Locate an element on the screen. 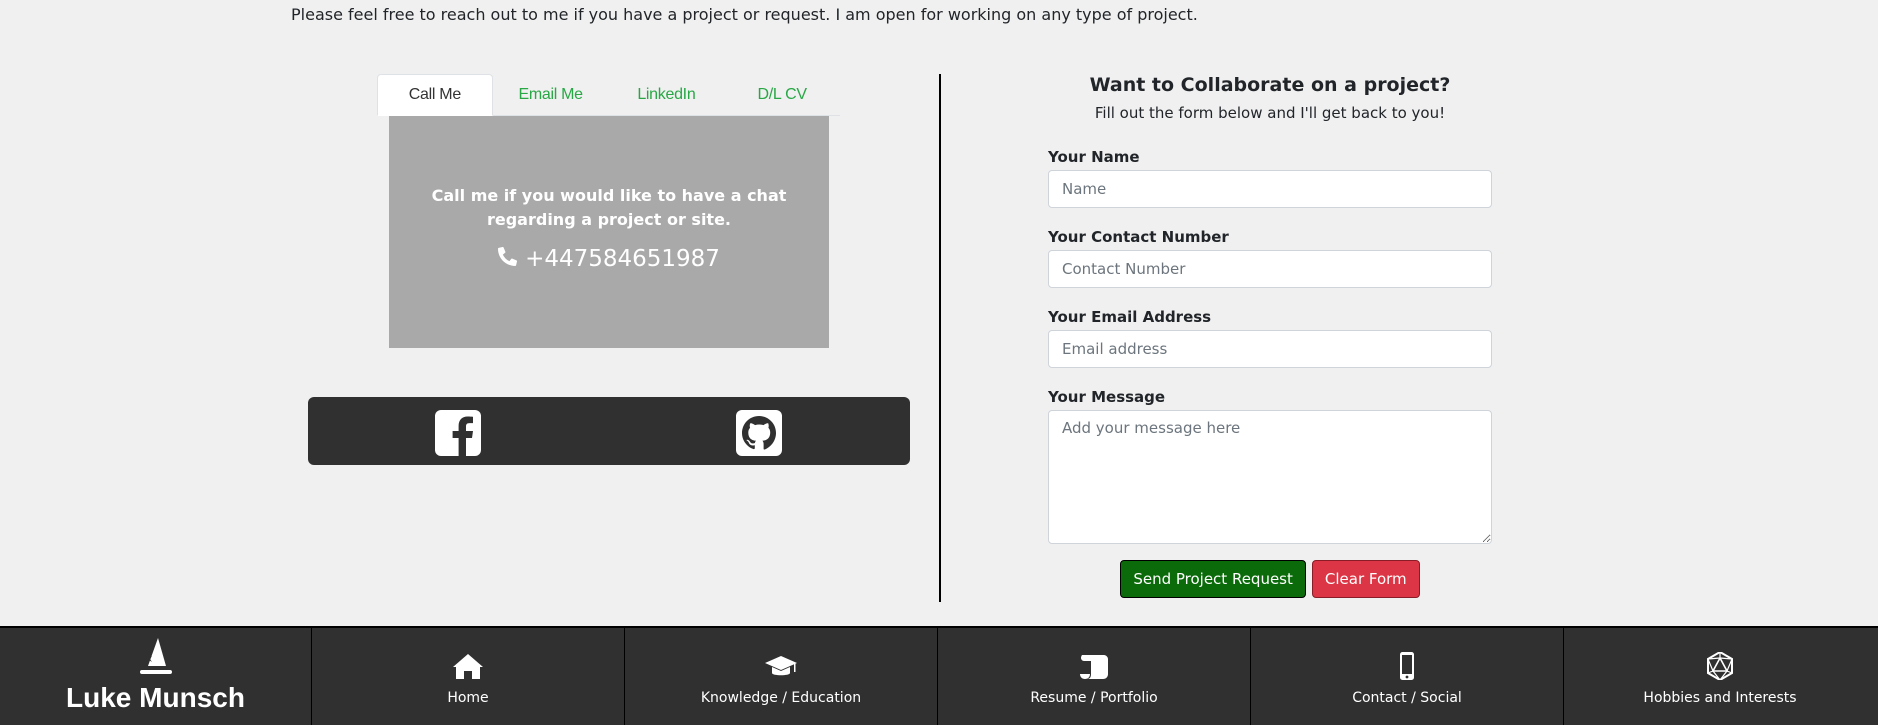  name-label: Your Name is located at coordinates (1094, 157).